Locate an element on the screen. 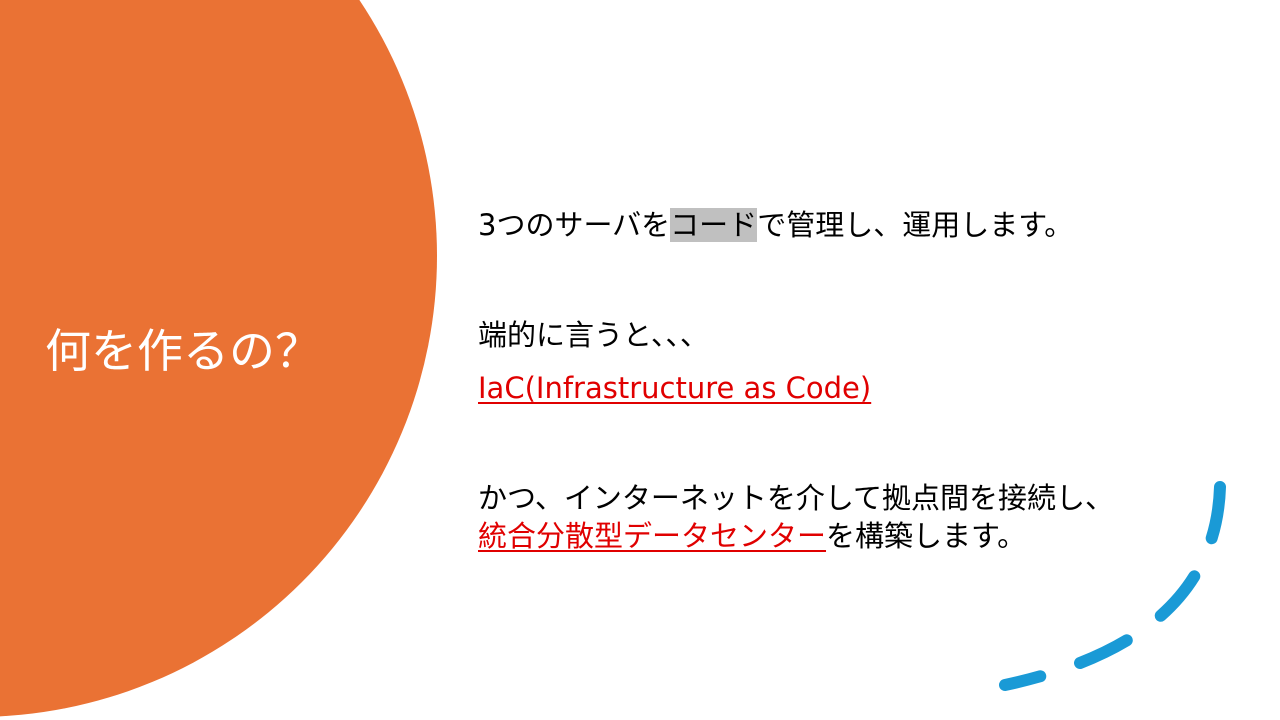 The width and height of the screenshot is (1280, 720). line-in-short: 端的に言うと、、、 is located at coordinates (593, 335).